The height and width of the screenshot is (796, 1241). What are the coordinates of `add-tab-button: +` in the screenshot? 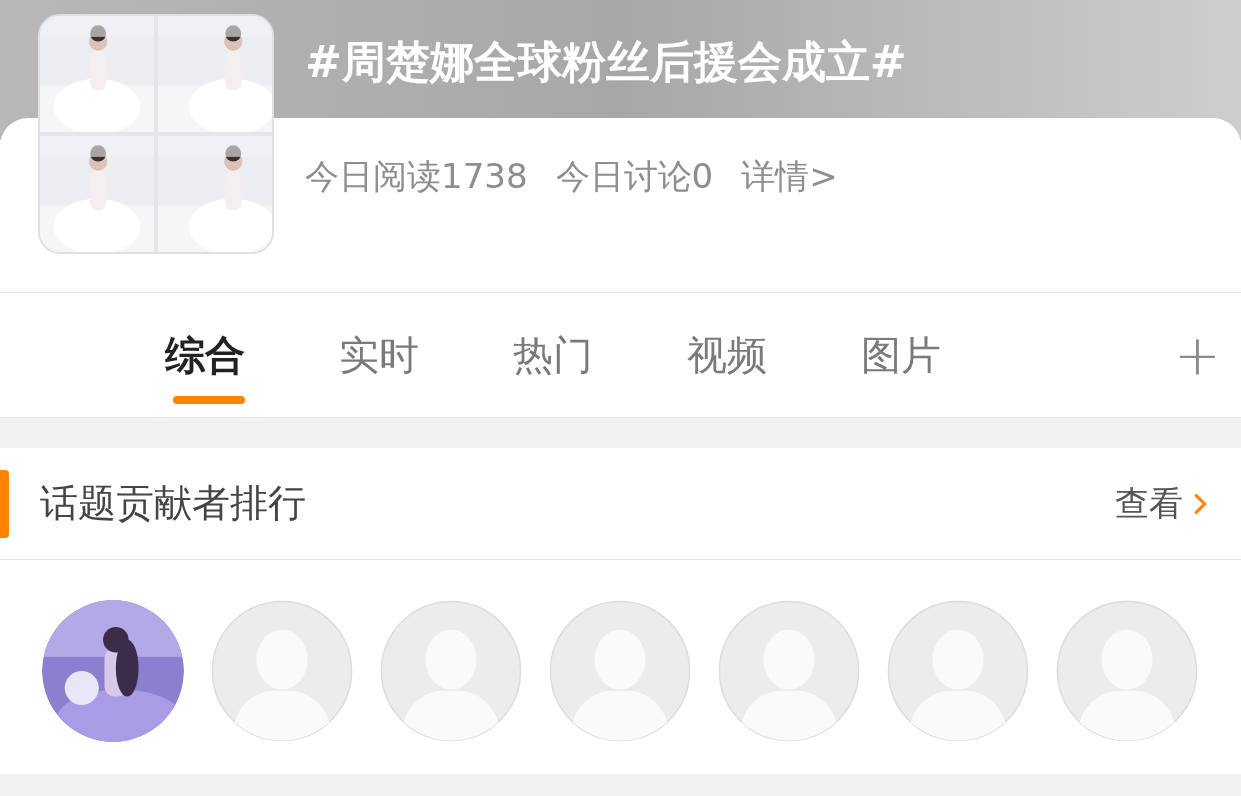 It's located at (1197, 355).